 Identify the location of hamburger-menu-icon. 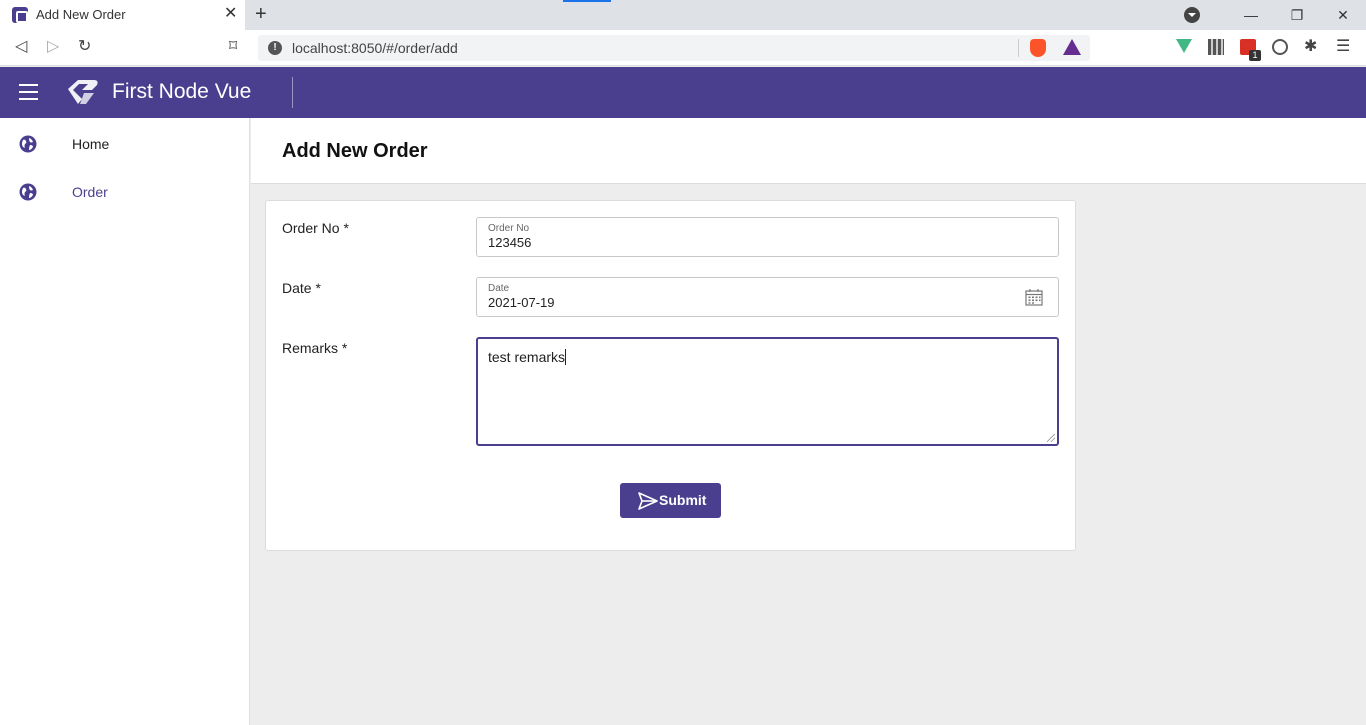
(28, 92).